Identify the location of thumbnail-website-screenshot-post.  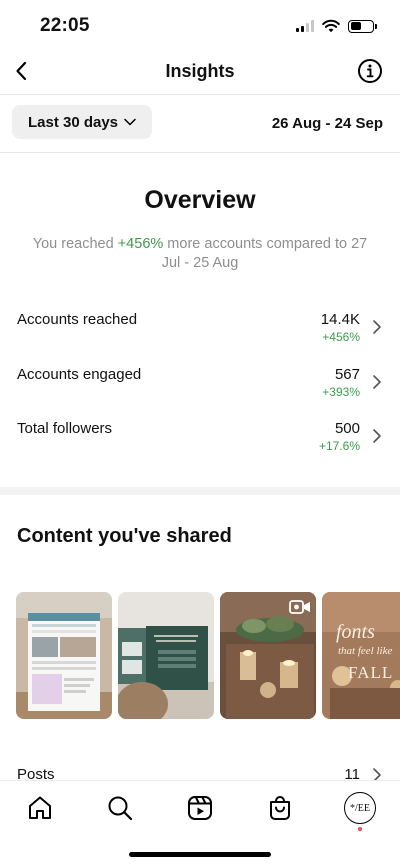
(64, 655).